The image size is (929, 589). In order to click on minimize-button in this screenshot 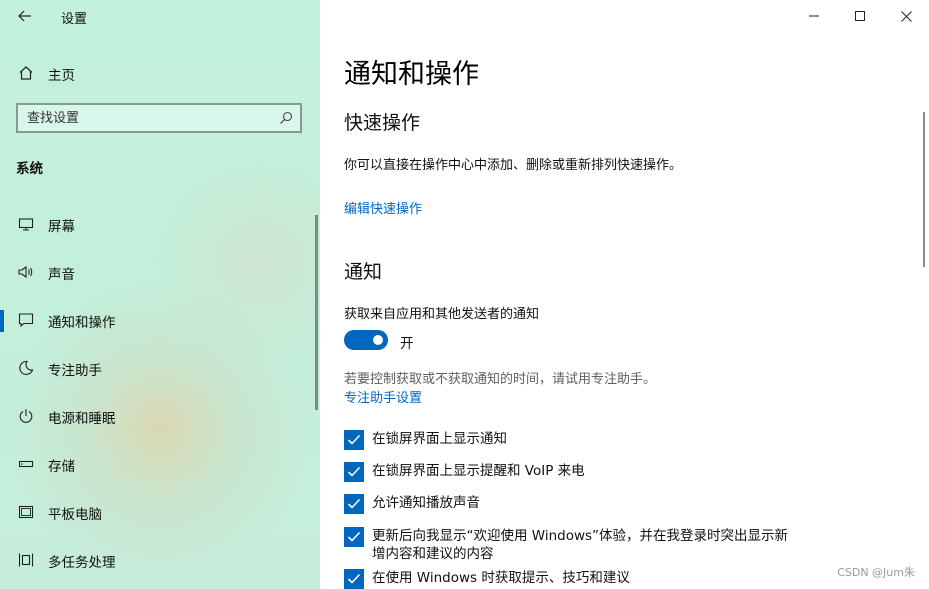, I will do `click(814, 16)`.